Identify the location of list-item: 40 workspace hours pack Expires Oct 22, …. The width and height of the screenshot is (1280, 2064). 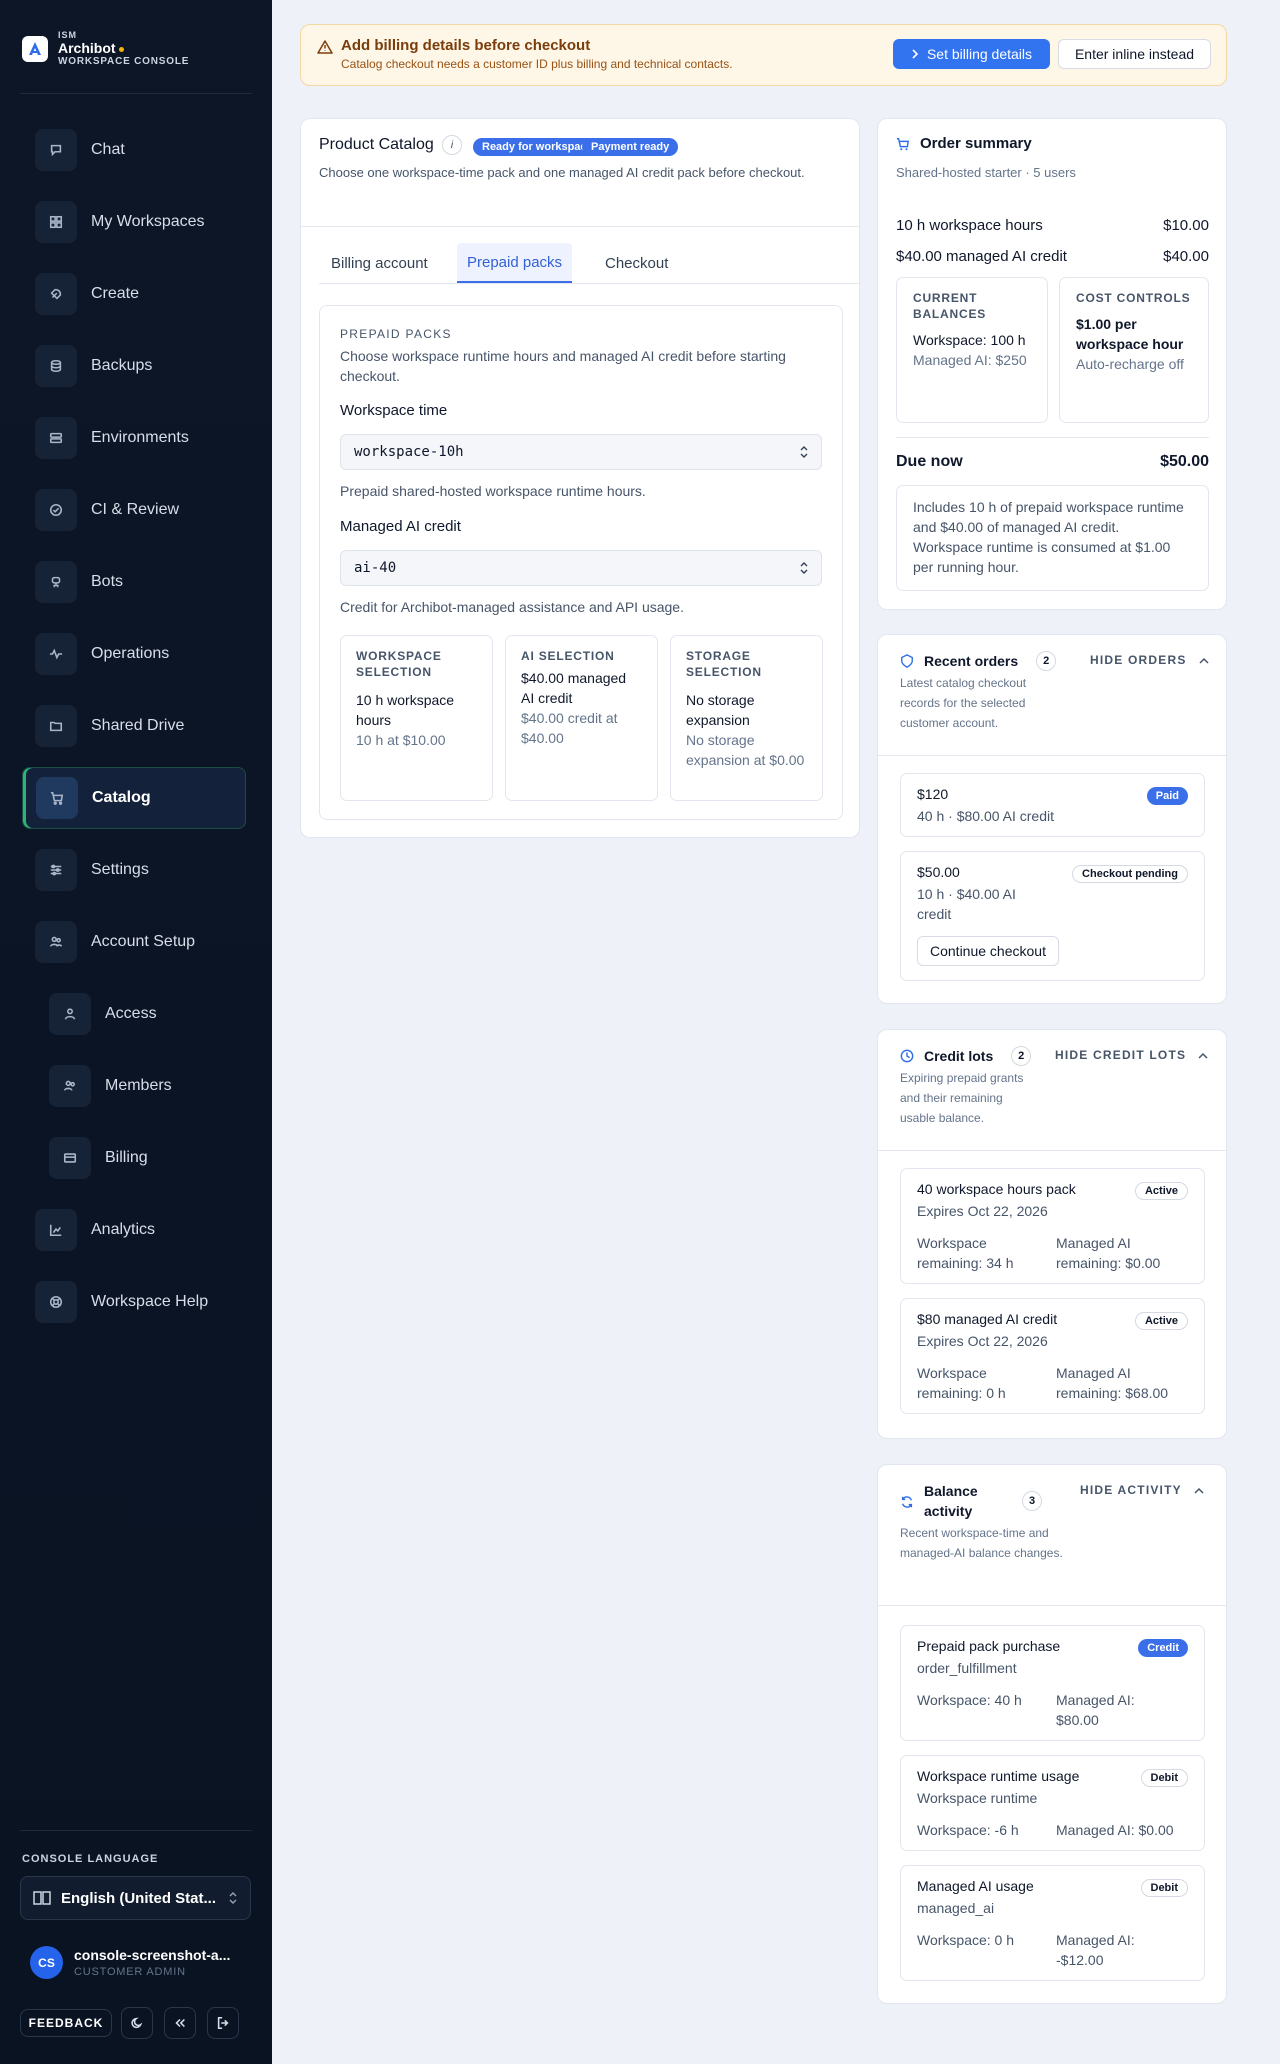
(1052, 1226).